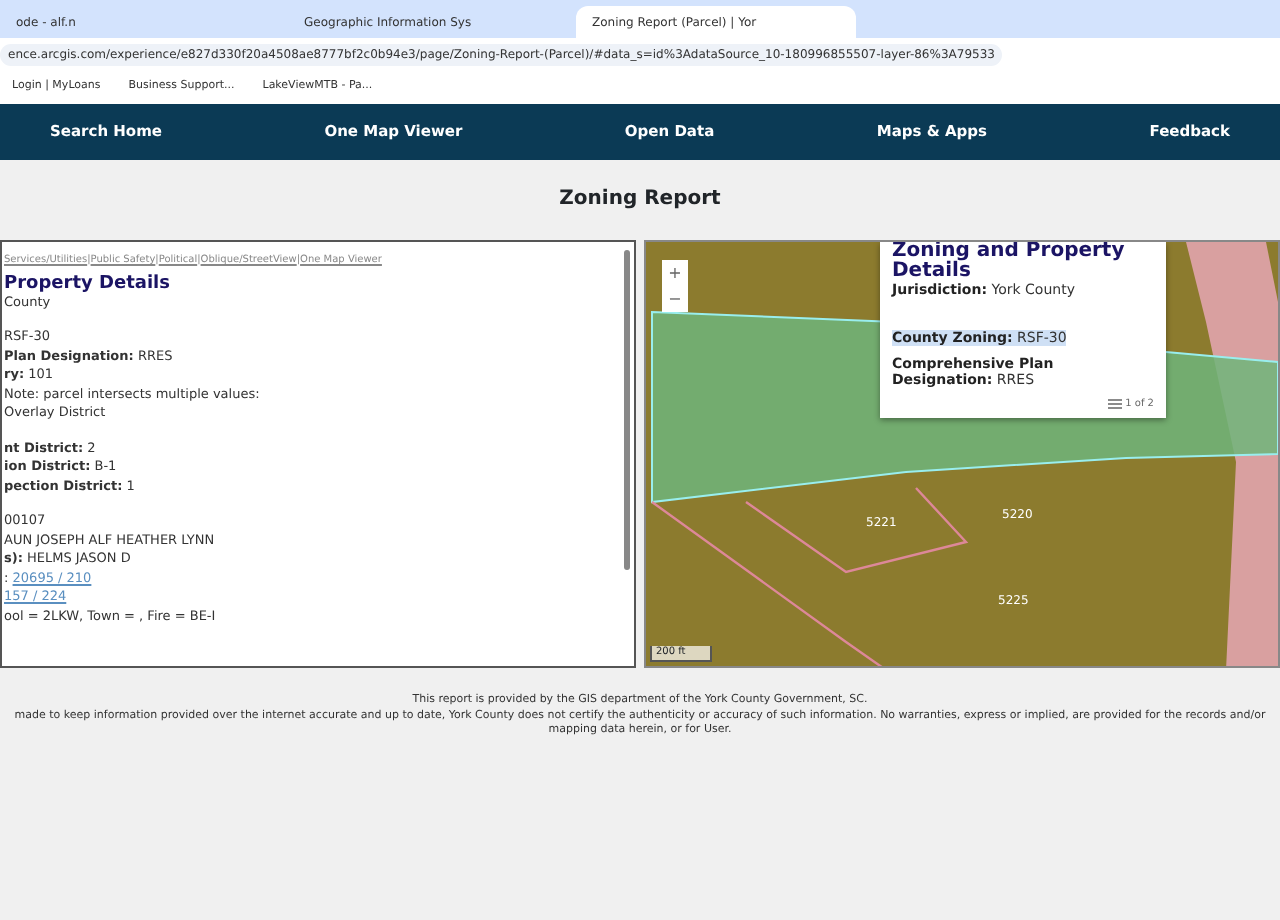 This screenshot has height=920, width=1280. What do you see at coordinates (627, 410) in the screenshot?
I see `scrollbar` at bounding box center [627, 410].